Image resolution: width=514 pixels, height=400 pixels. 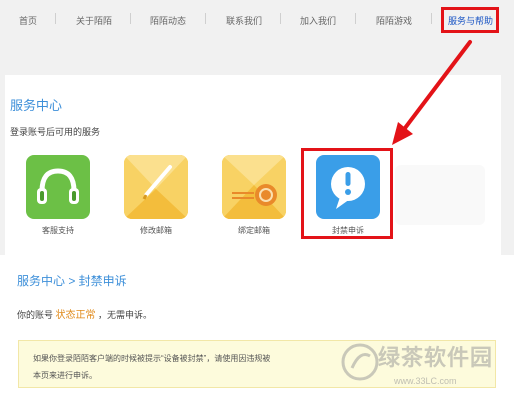 What do you see at coordinates (257, 364) in the screenshot?
I see `notice-box: 如果你登录陌陌客户端的时候被提示“设备被封禁”，请使用因违规被 本页来进行申诉。` at bounding box center [257, 364].